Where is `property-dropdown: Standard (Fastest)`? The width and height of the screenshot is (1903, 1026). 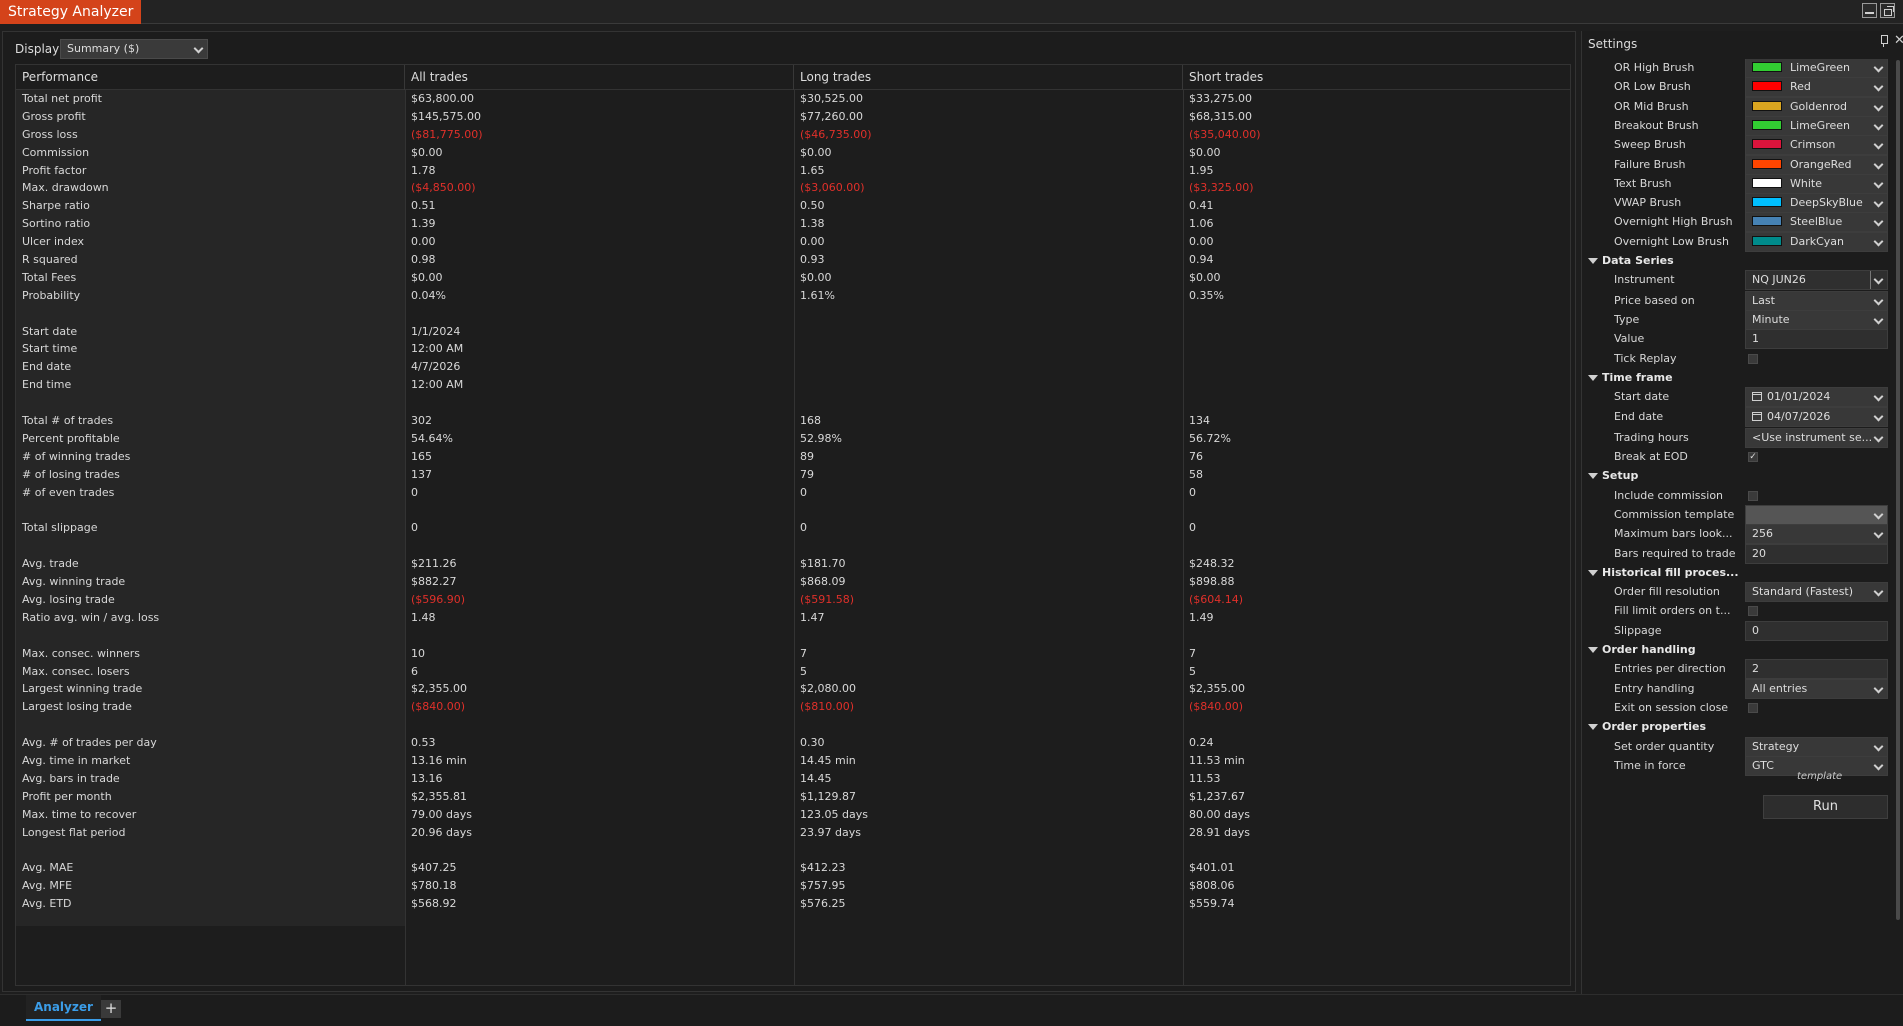 property-dropdown: Standard (Fastest) is located at coordinates (1816, 592).